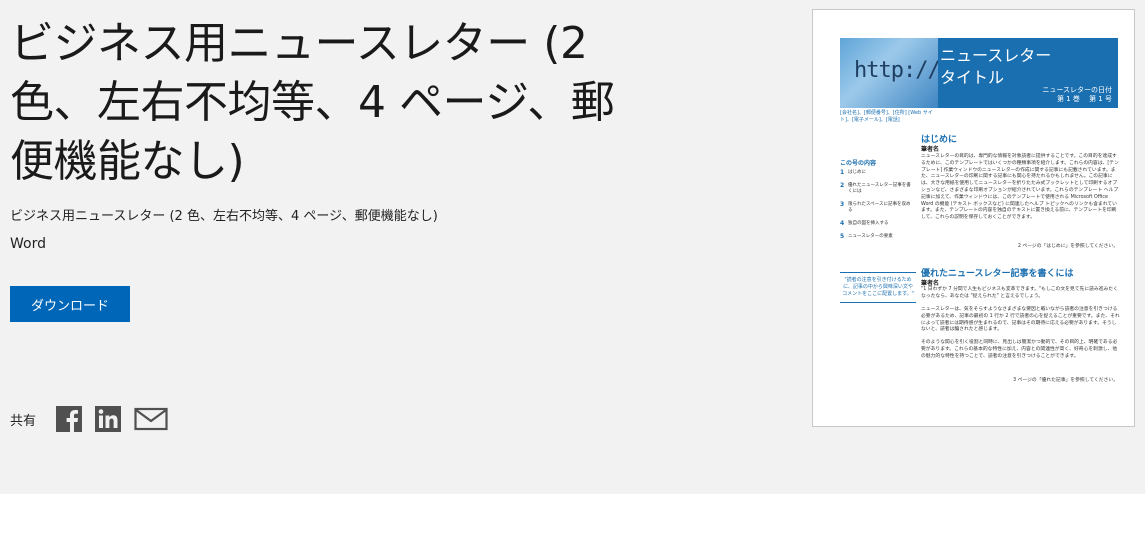 This screenshot has height=539, width=1145. What do you see at coordinates (1084, 99) in the screenshot?
I see `banner-volume-text: 第 1 巻 第 1 号` at bounding box center [1084, 99].